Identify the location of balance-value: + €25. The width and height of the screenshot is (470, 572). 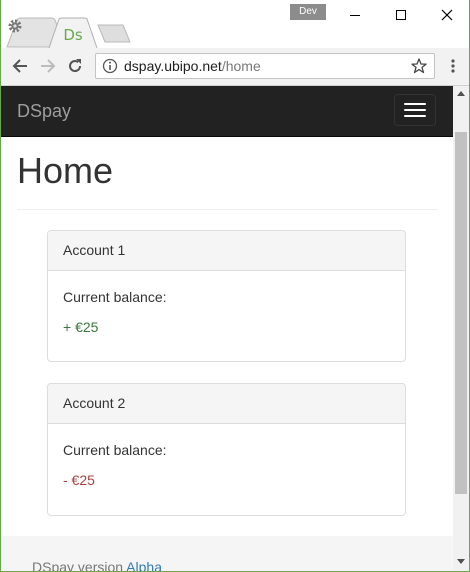
(81, 327).